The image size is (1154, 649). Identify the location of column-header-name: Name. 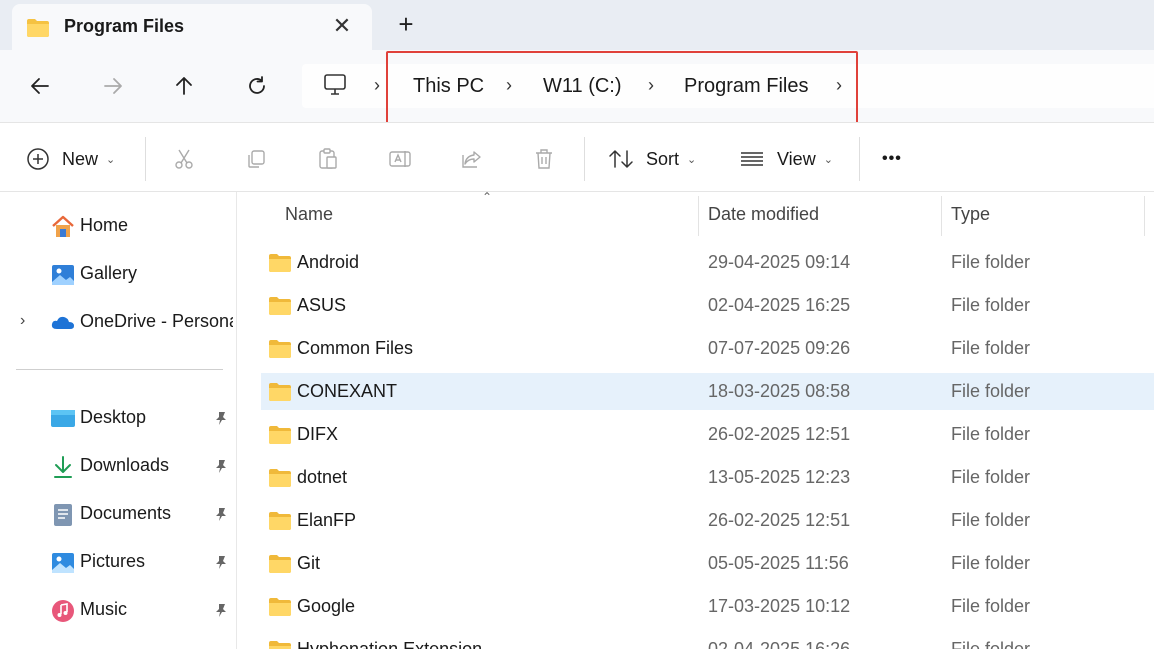
(309, 214).